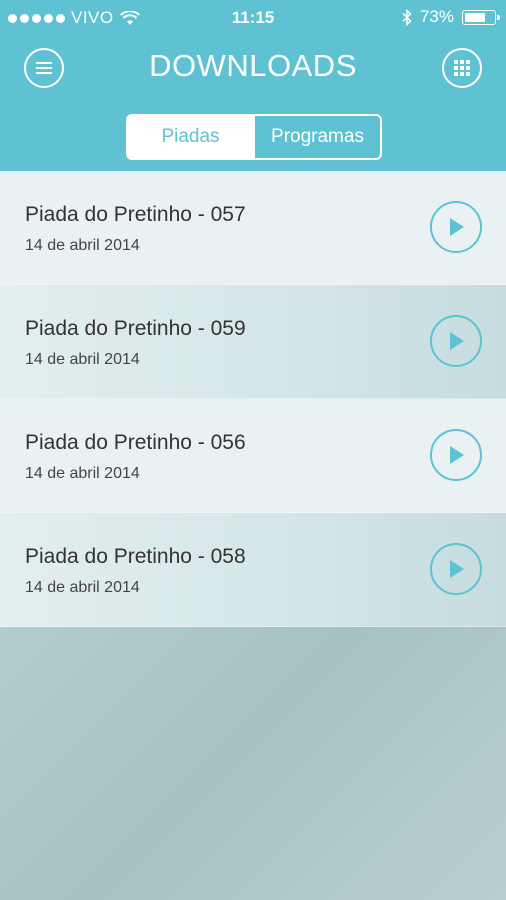 This screenshot has height=900, width=506. I want to click on grid-icon, so click(462, 68).